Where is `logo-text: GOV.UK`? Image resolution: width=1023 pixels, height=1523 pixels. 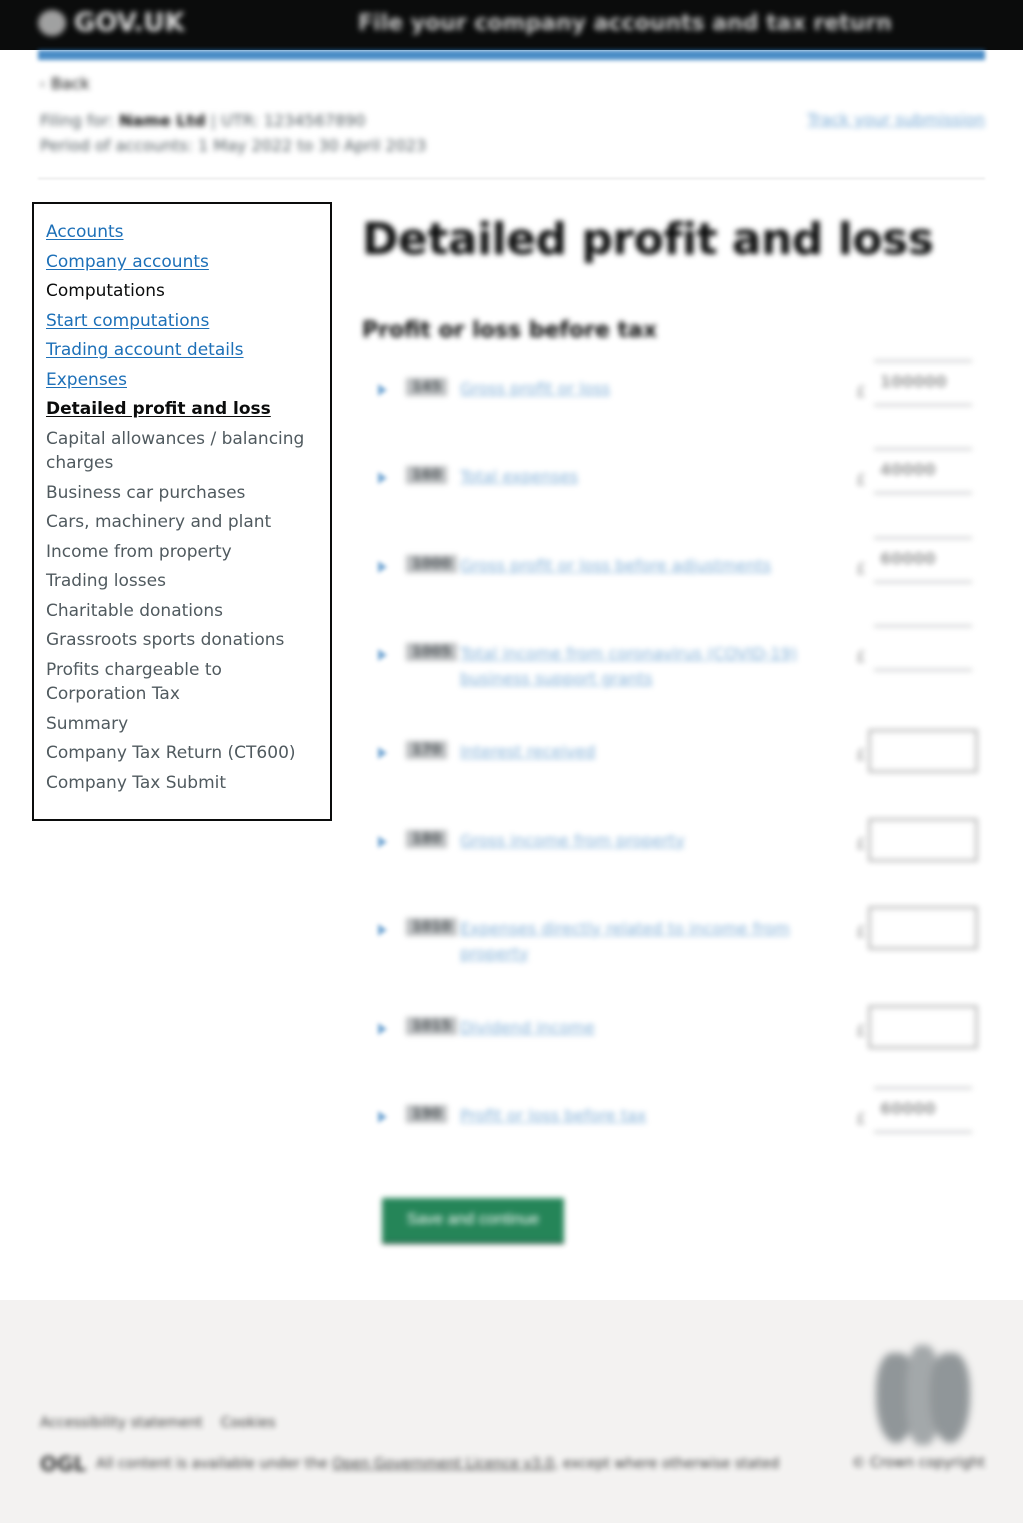 logo-text: GOV.UK is located at coordinates (129, 23).